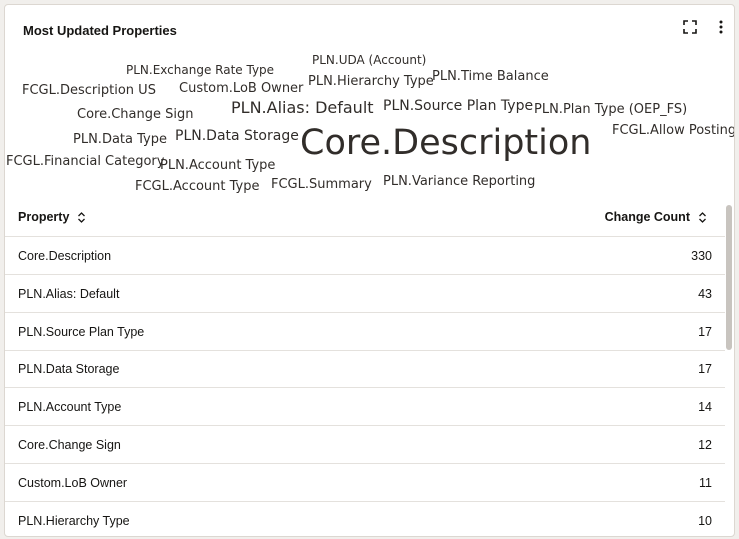  Describe the element at coordinates (458, 106) in the screenshot. I see `cloud-word: PLN.Source Plan Type` at that location.